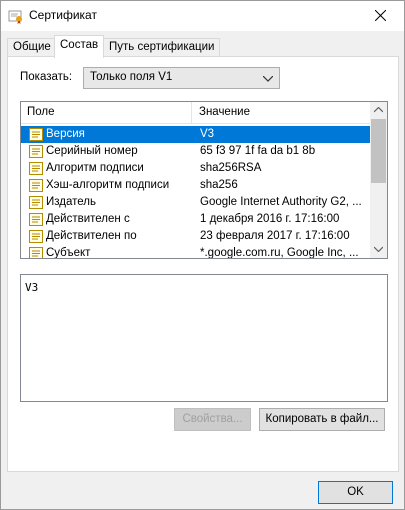 Image resolution: width=405 pixels, height=510 pixels. Describe the element at coordinates (258, 151) in the screenshot. I see `field-value: 65 f3 97 1f fa da b1 8b` at that location.